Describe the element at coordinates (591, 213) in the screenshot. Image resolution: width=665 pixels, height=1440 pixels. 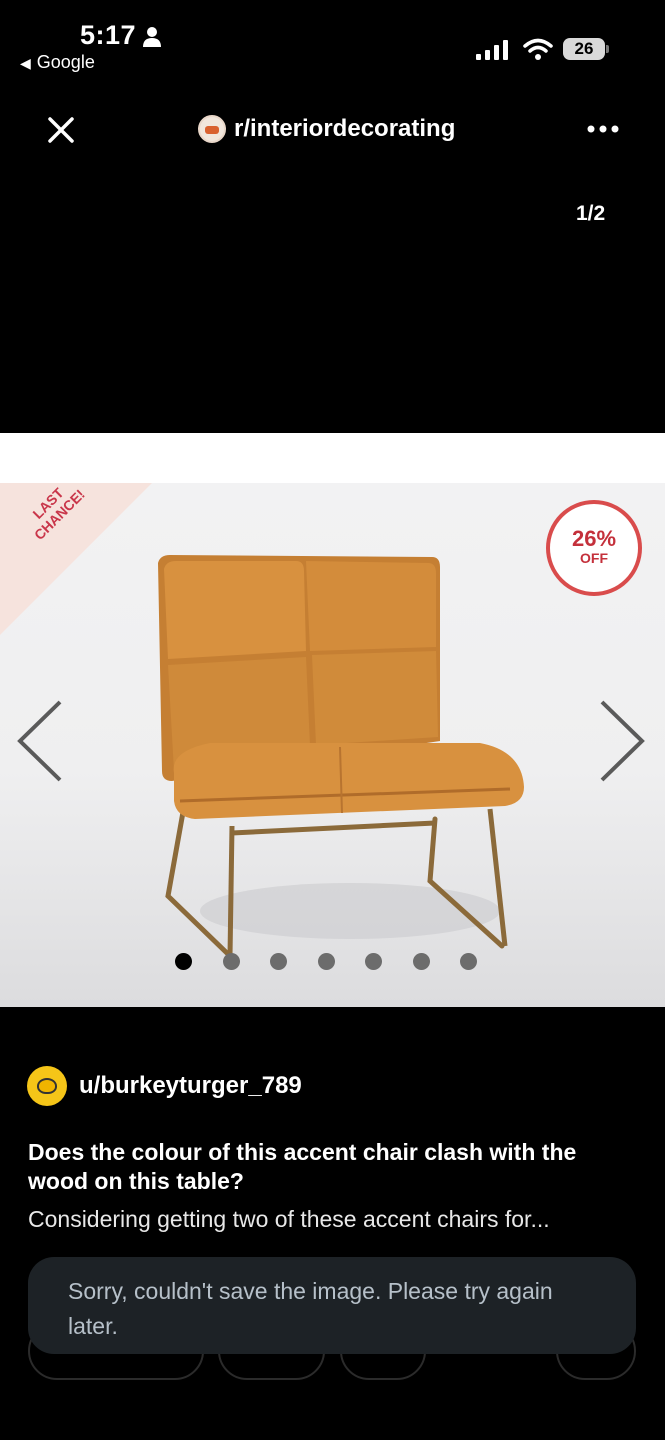
I see `page-indicator: 1/2` at that location.